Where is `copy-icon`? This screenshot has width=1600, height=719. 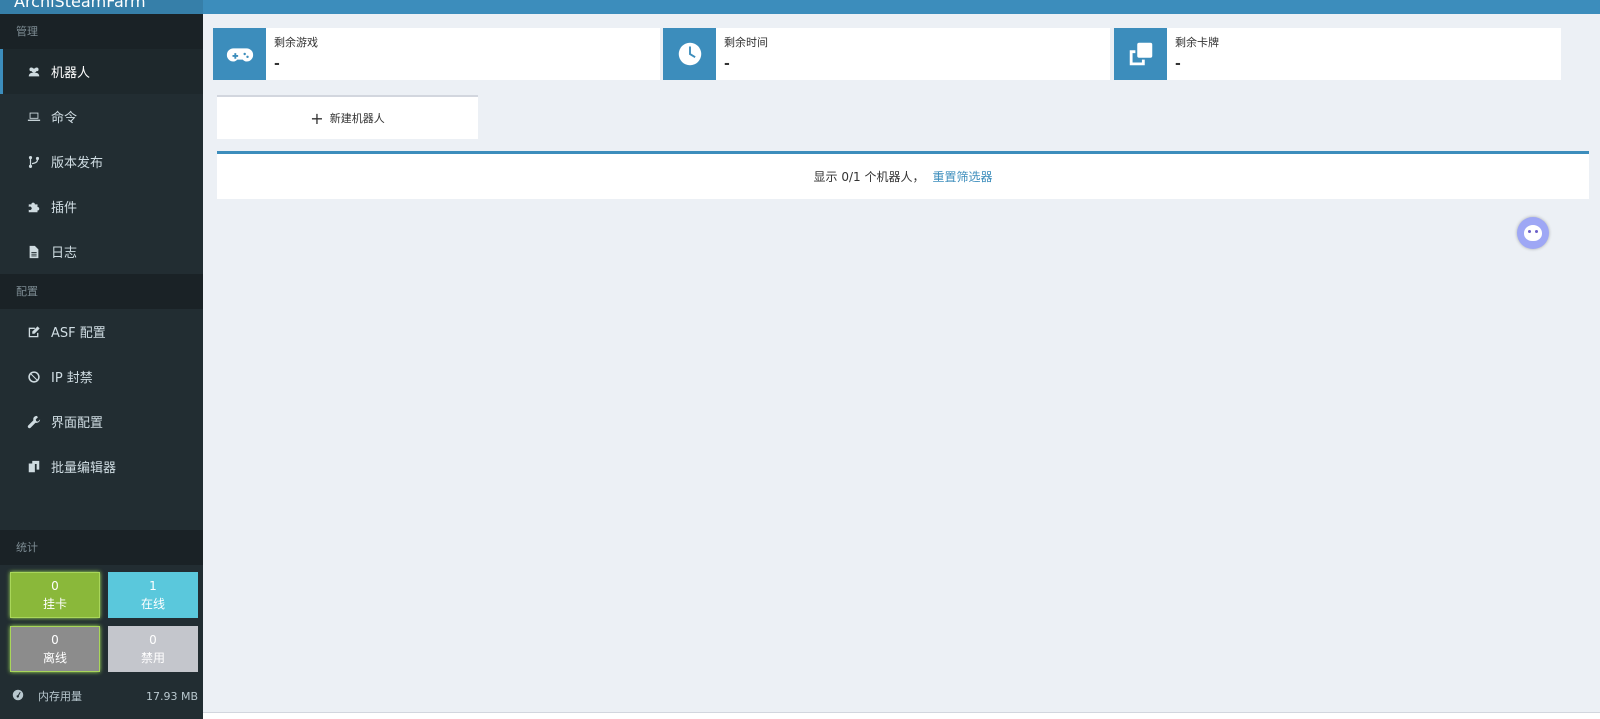
copy-icon is located at coordinates (34, 467).